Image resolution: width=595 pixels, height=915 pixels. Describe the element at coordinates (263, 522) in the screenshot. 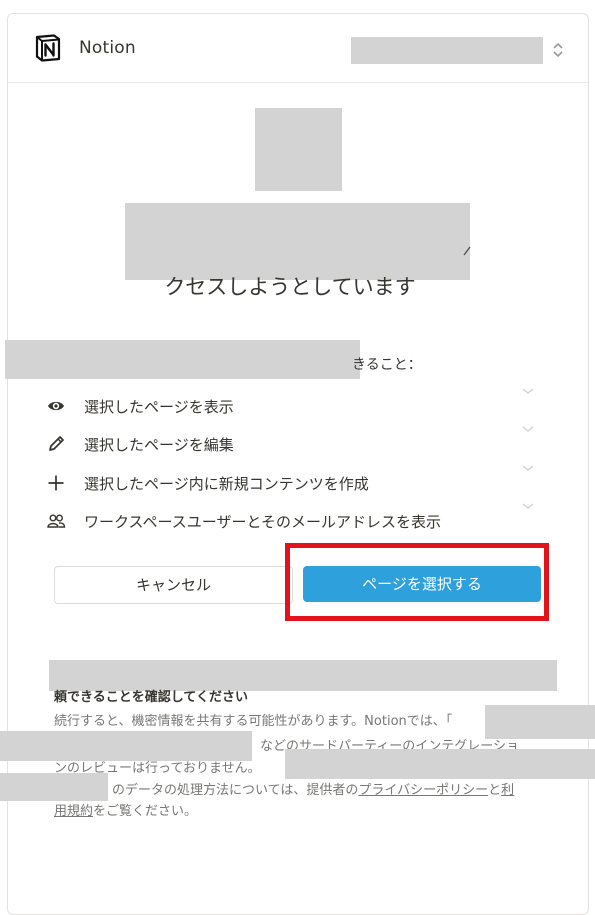

I see `permission-label: ワークスペースユーザーとそのメールアドレスを表示` at that location.